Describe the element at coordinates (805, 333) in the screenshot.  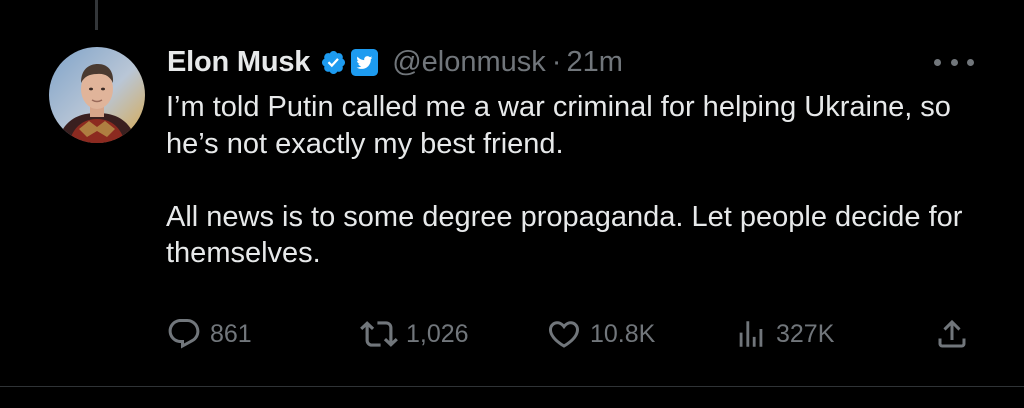
I see `view-count: 327K` at that location.